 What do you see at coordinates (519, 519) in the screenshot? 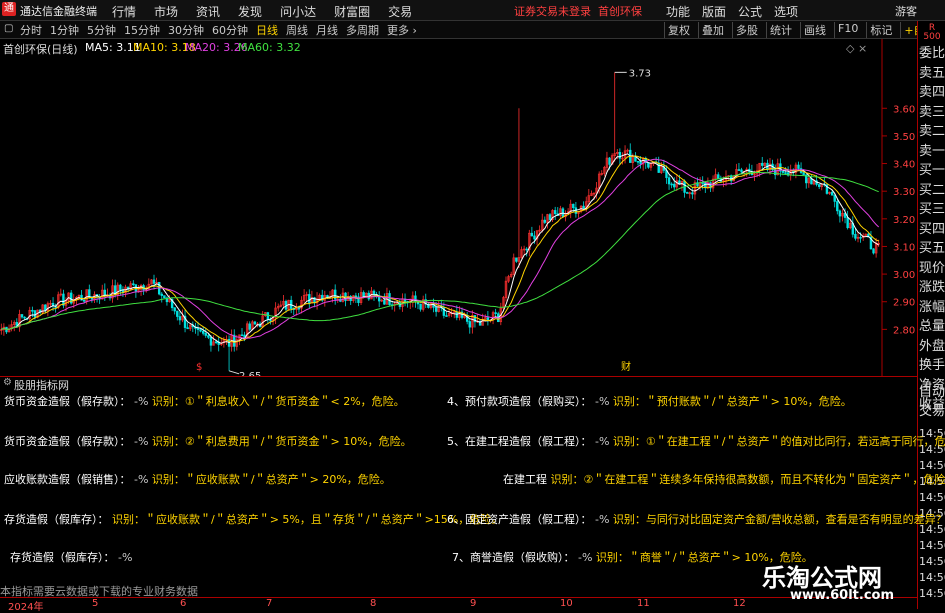
I see `indicator-label: 6、固定资产造假（假工程）：` at bounding box center [519, 519].